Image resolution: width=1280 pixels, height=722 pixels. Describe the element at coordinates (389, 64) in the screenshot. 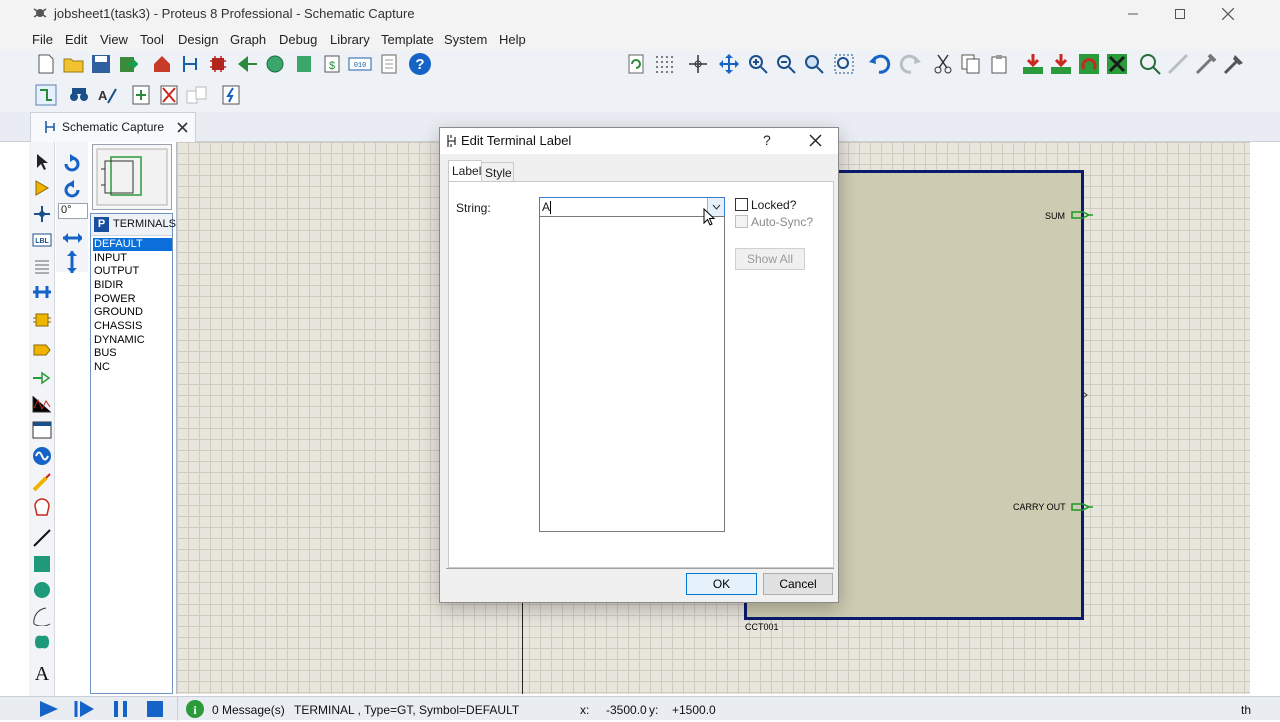

I see `design-notes-icon` at that location.